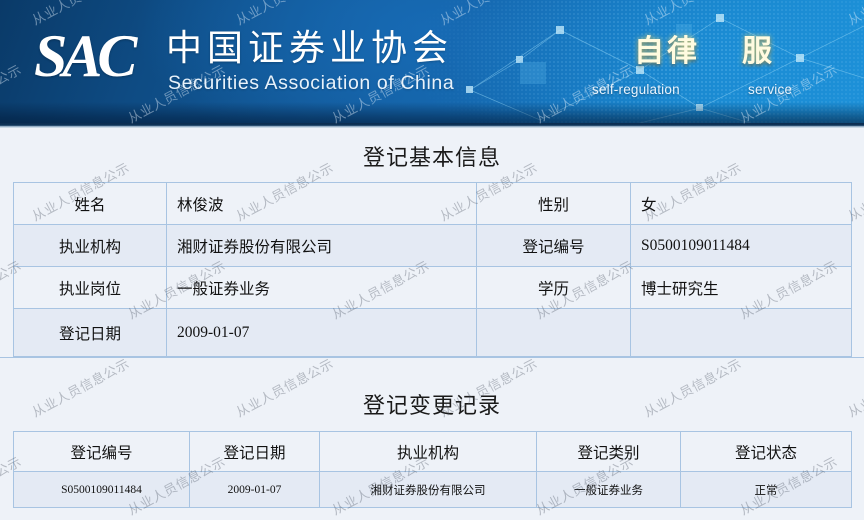  I want to click on column-header-reg-status: 登记状态, so click(766, 451).